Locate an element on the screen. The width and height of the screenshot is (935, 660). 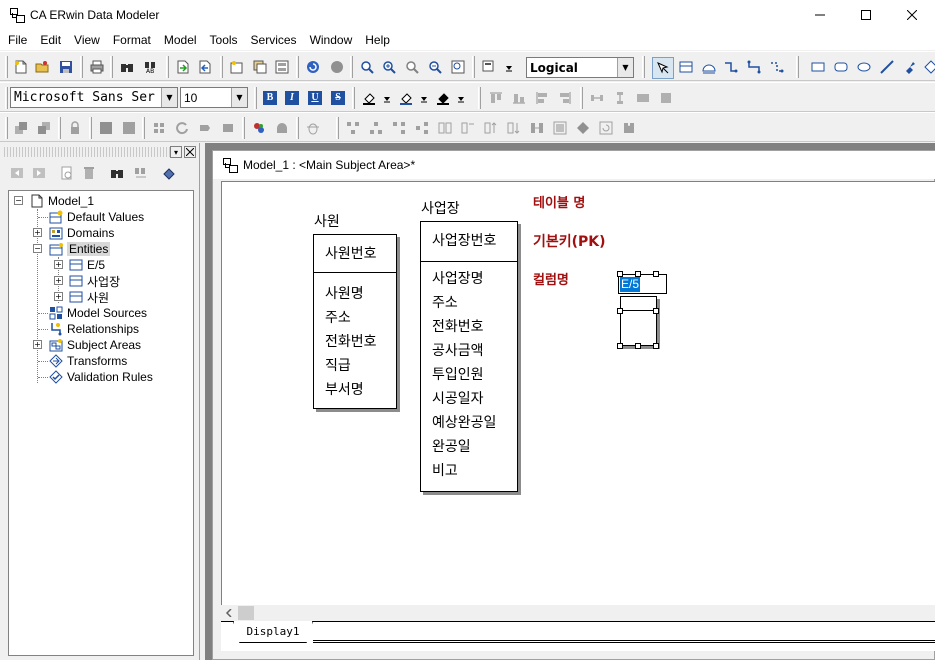
tree-item-validation-rules: Validation Rules is located at coordinates (101, 377).